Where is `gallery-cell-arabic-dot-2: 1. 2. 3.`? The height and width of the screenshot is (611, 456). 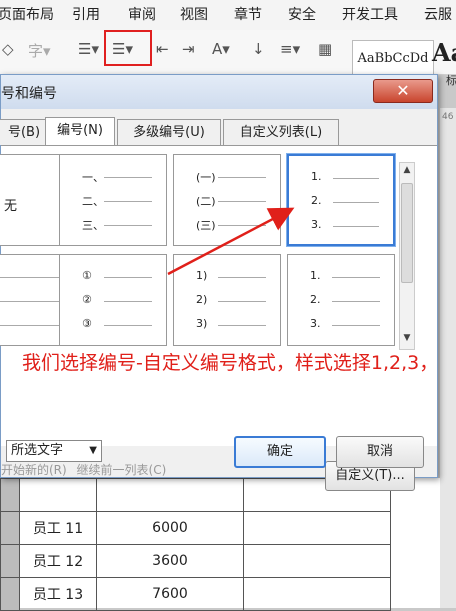 gallery-cell-arabic-dot-2: 1. 2. 3. is located at coordinates (341, 300).